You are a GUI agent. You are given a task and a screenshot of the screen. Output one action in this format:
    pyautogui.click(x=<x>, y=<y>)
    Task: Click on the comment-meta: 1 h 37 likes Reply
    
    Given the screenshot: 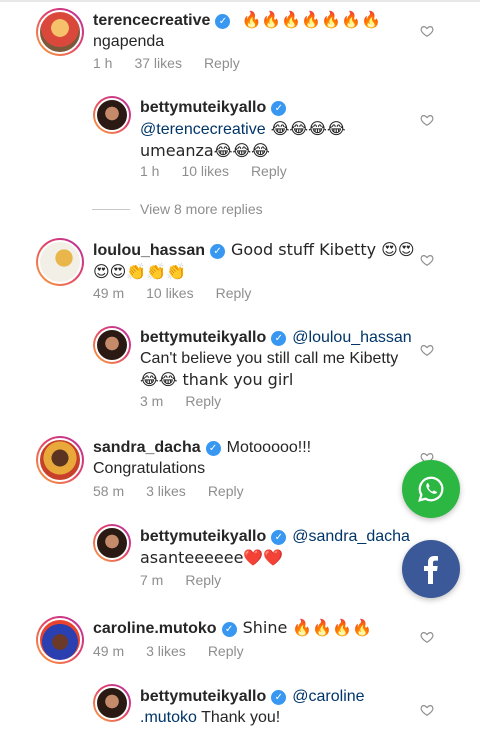 What is the action you would take?
    pyautogui.click(x=177, y=63)
    